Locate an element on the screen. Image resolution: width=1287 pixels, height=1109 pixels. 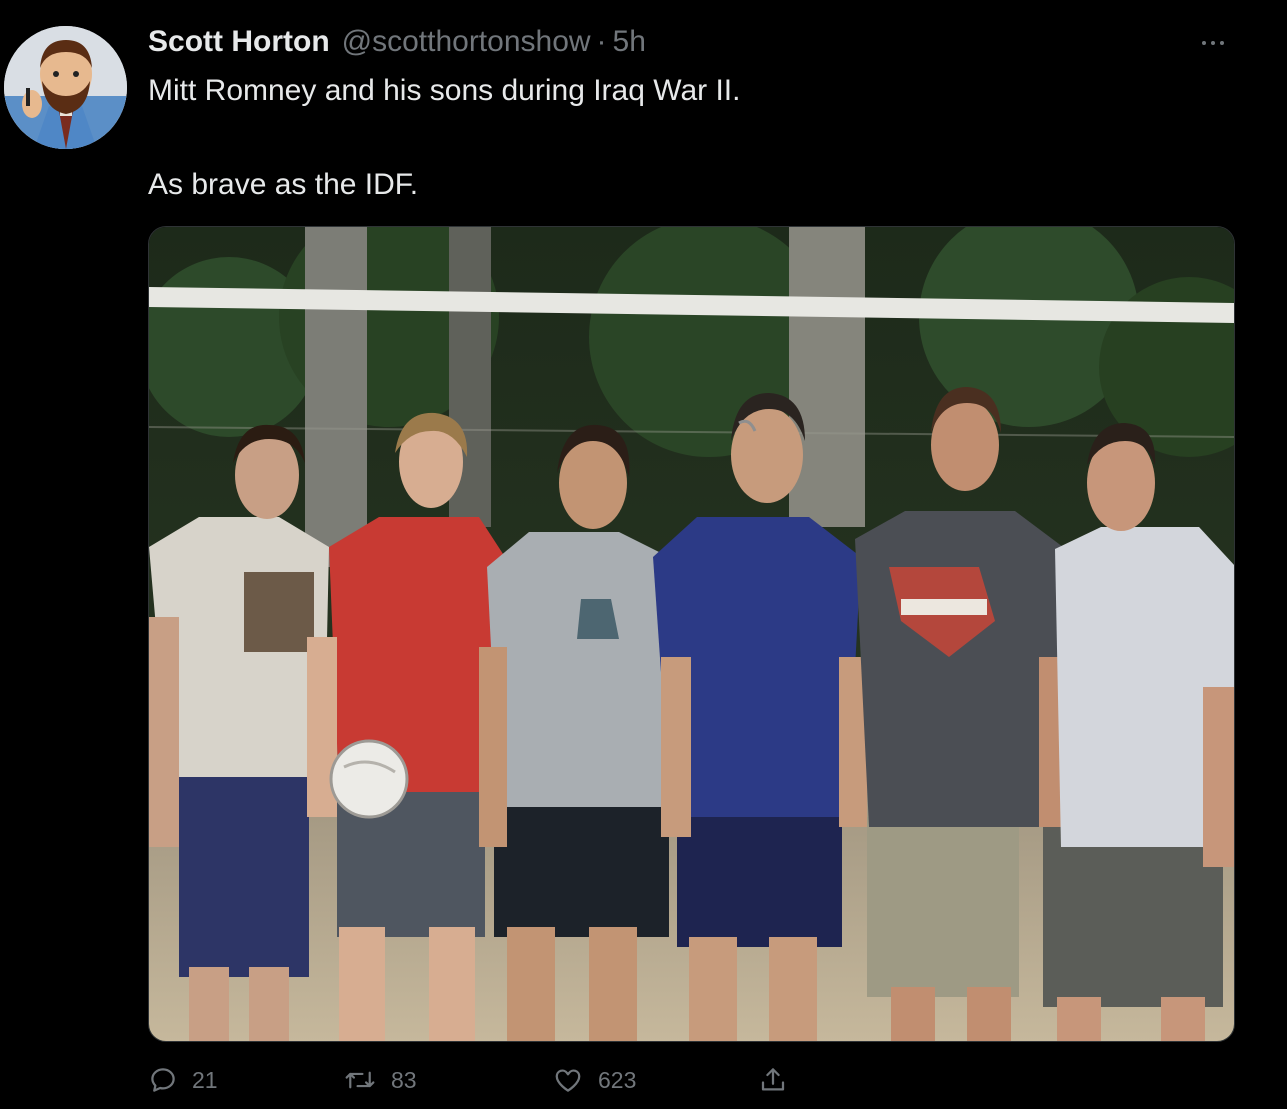
reply-button: 21 is located at coordinates (183, 1080).